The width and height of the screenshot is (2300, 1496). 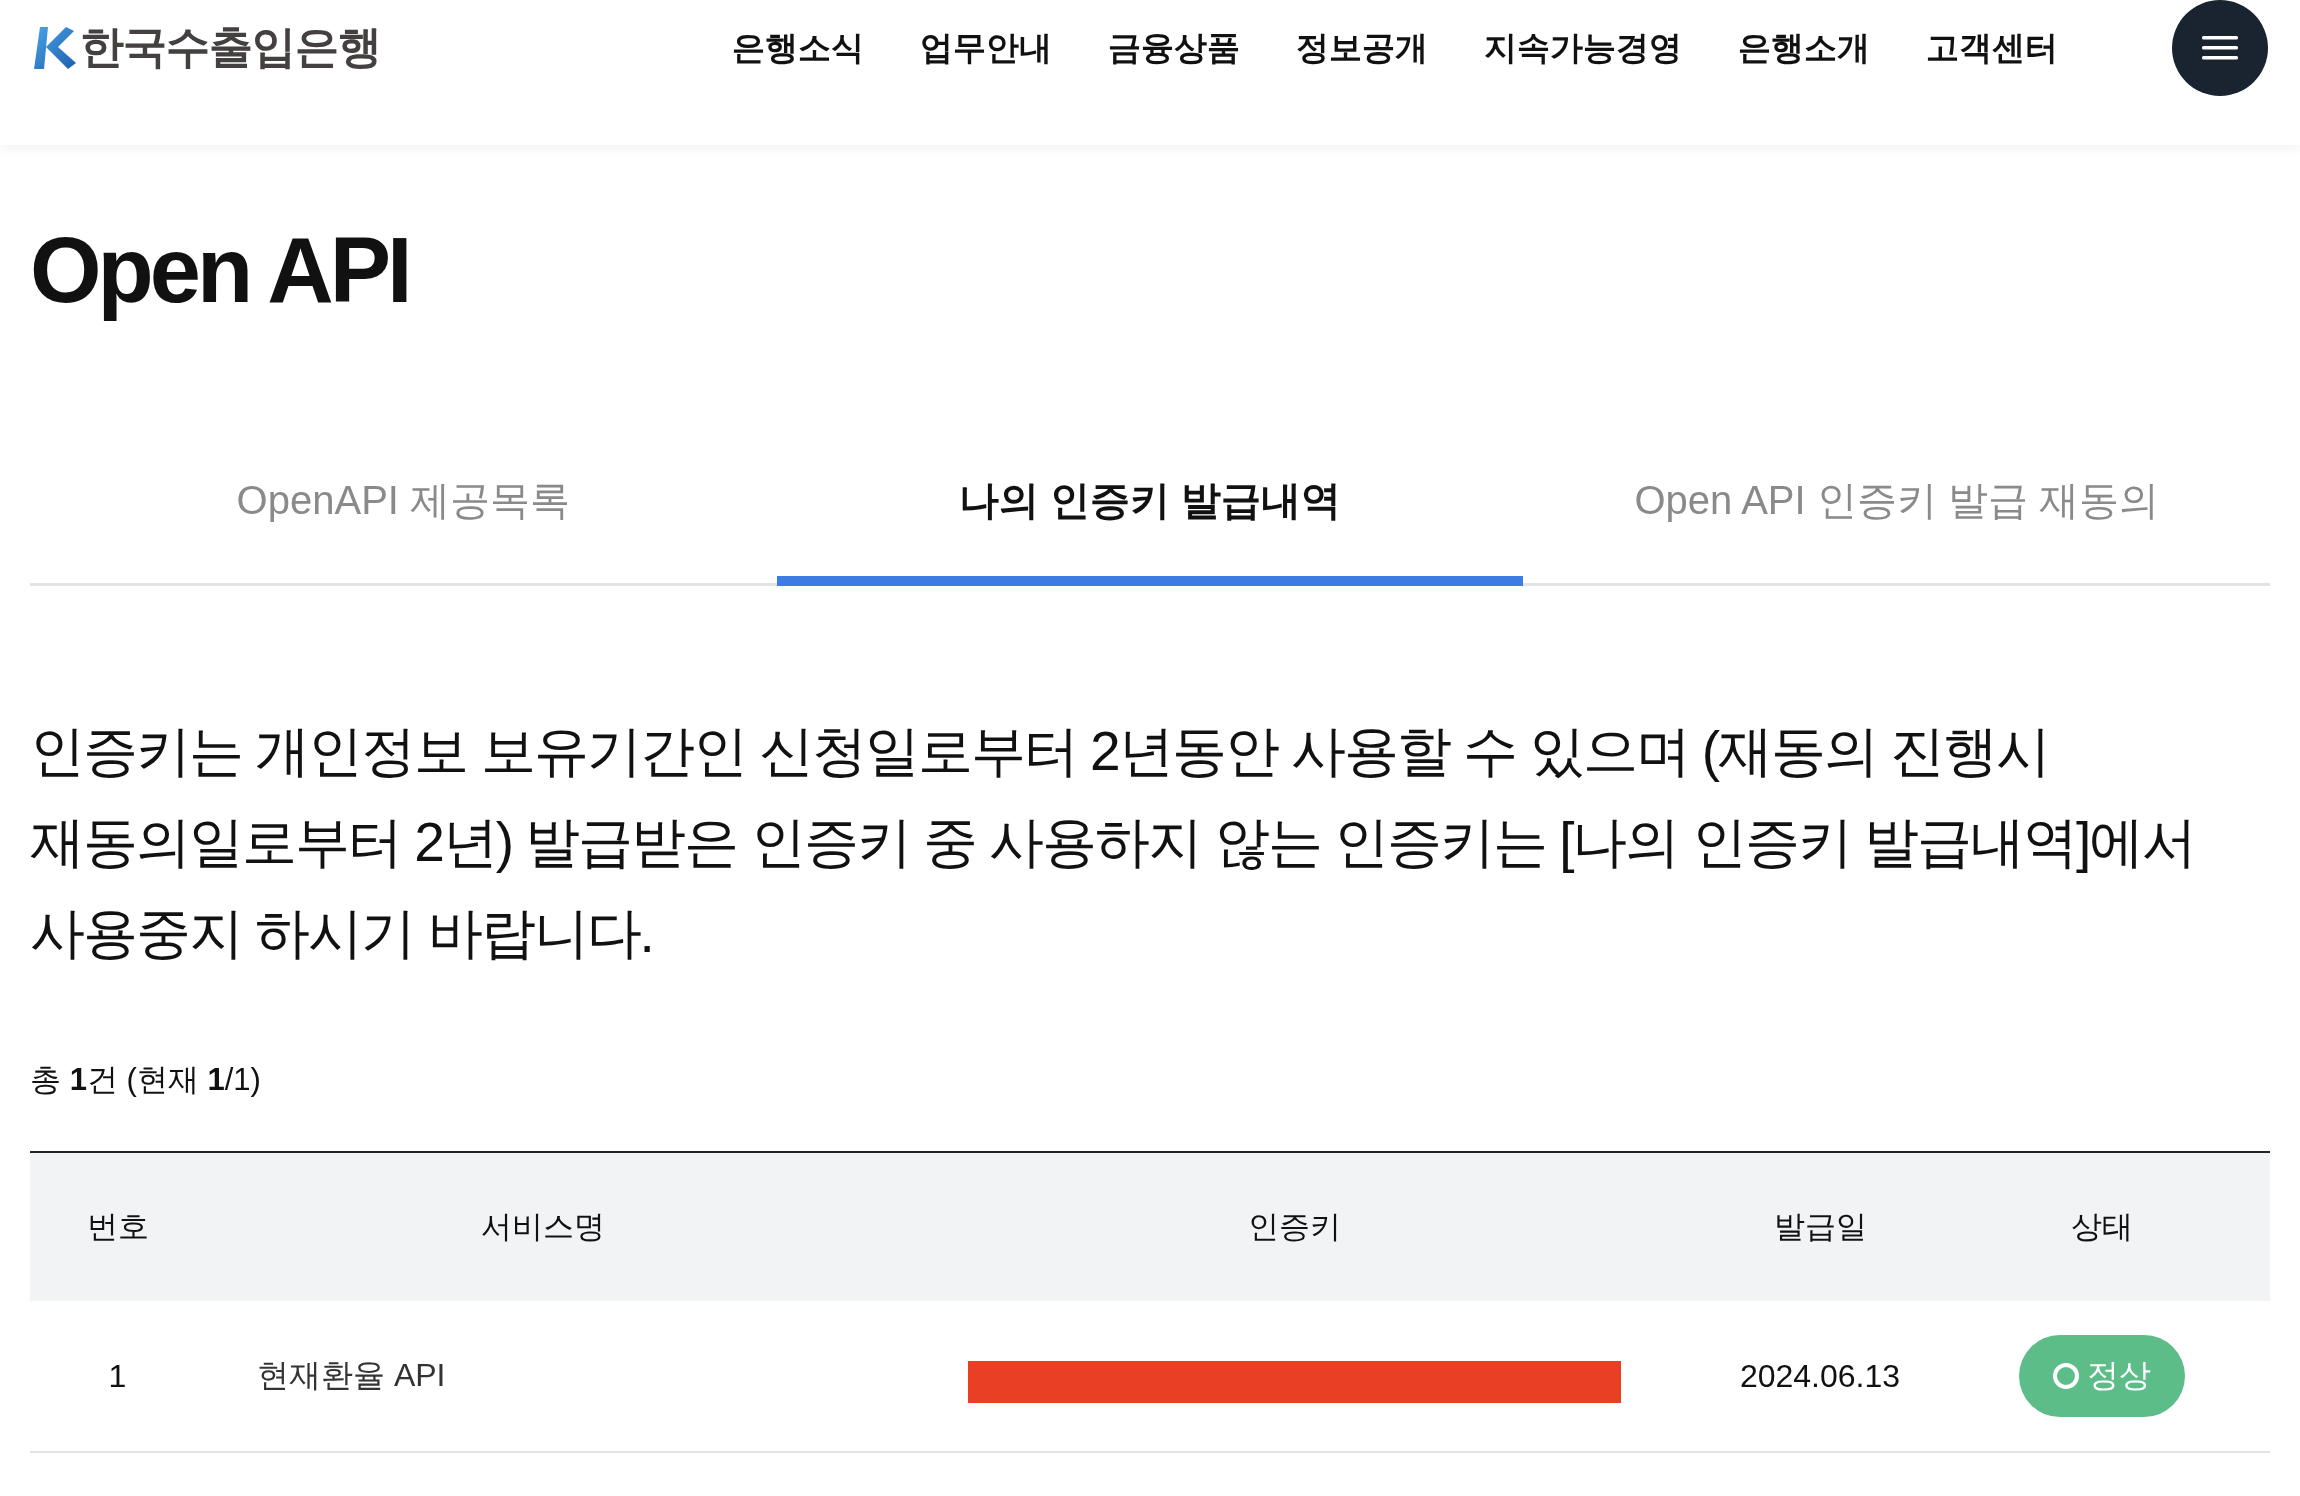 I want to click on tab: 나의 인증키 발급내역, so click(x=1150, y=530).